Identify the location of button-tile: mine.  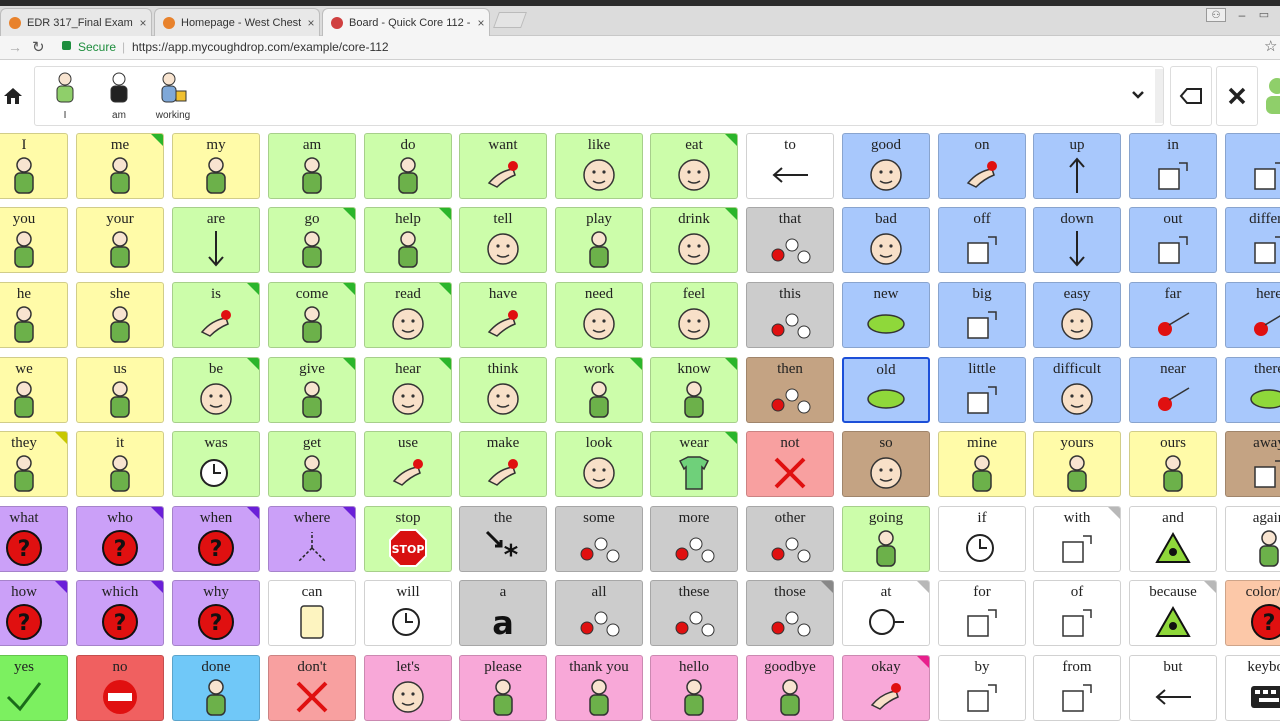
(982, 464).